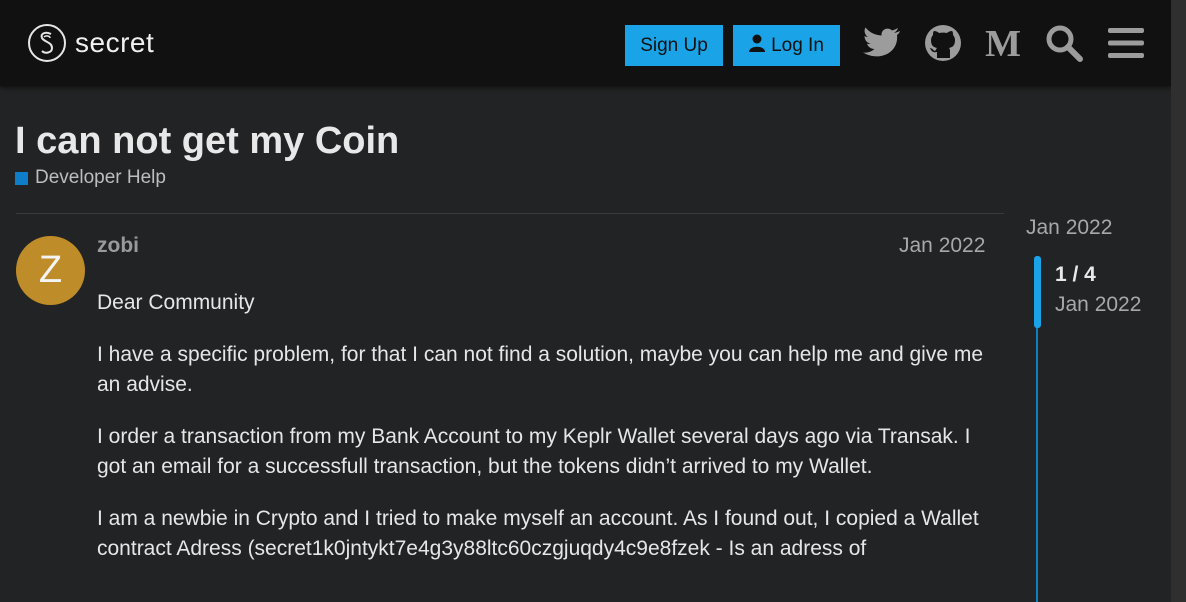  What do you see at coordinates (757, 46) in the screenshot?
I see `user-icon` at bounding box center [757, 46].